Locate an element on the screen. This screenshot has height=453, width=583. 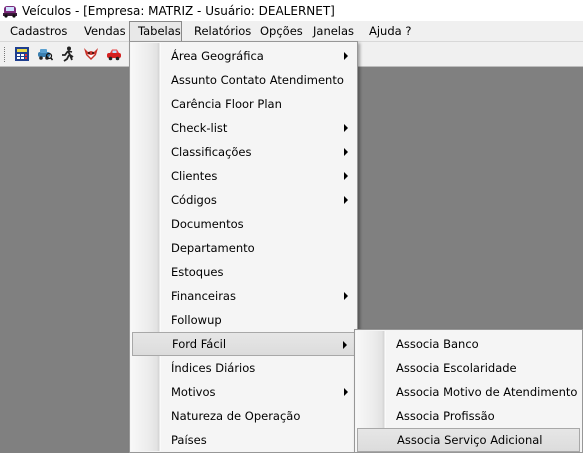
fox-mascot-icon is located at coordinates (91, 54).